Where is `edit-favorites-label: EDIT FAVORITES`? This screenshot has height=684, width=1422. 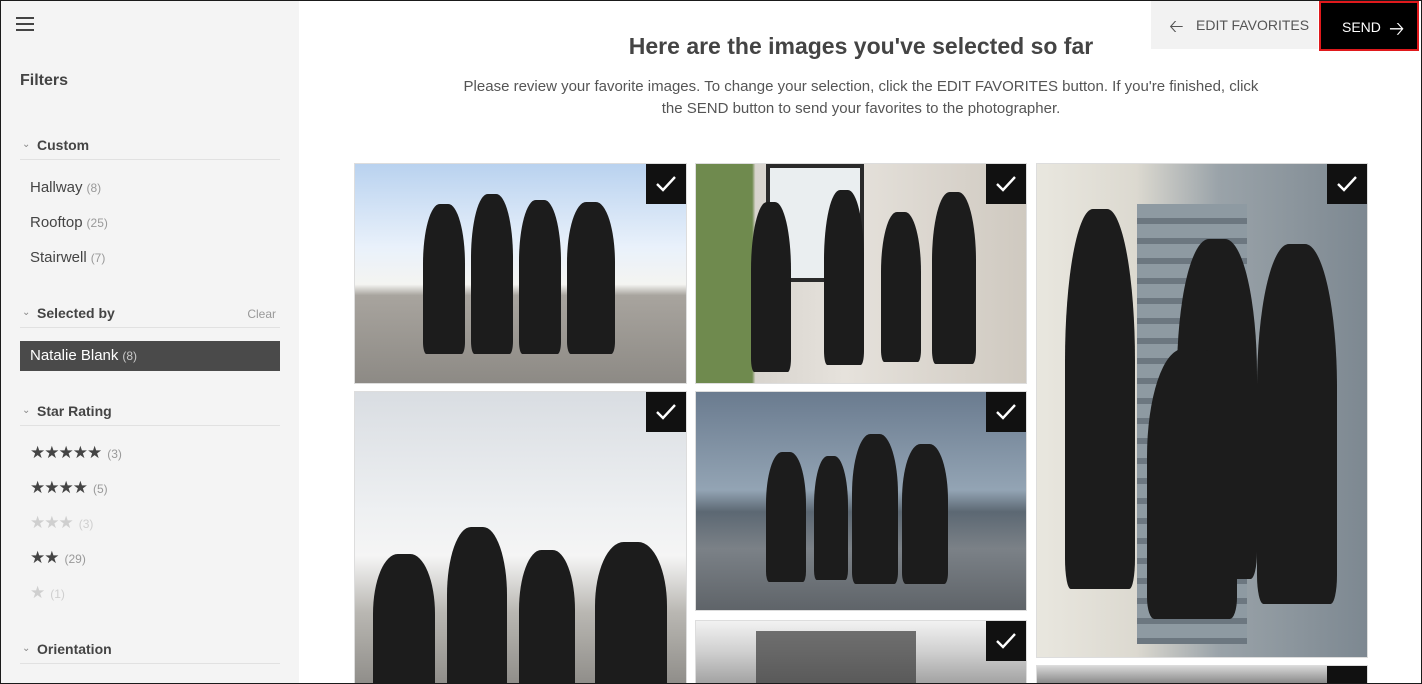 edit-favorites-label: EDIT FAVORITES is located at coordinates (1253, 25).